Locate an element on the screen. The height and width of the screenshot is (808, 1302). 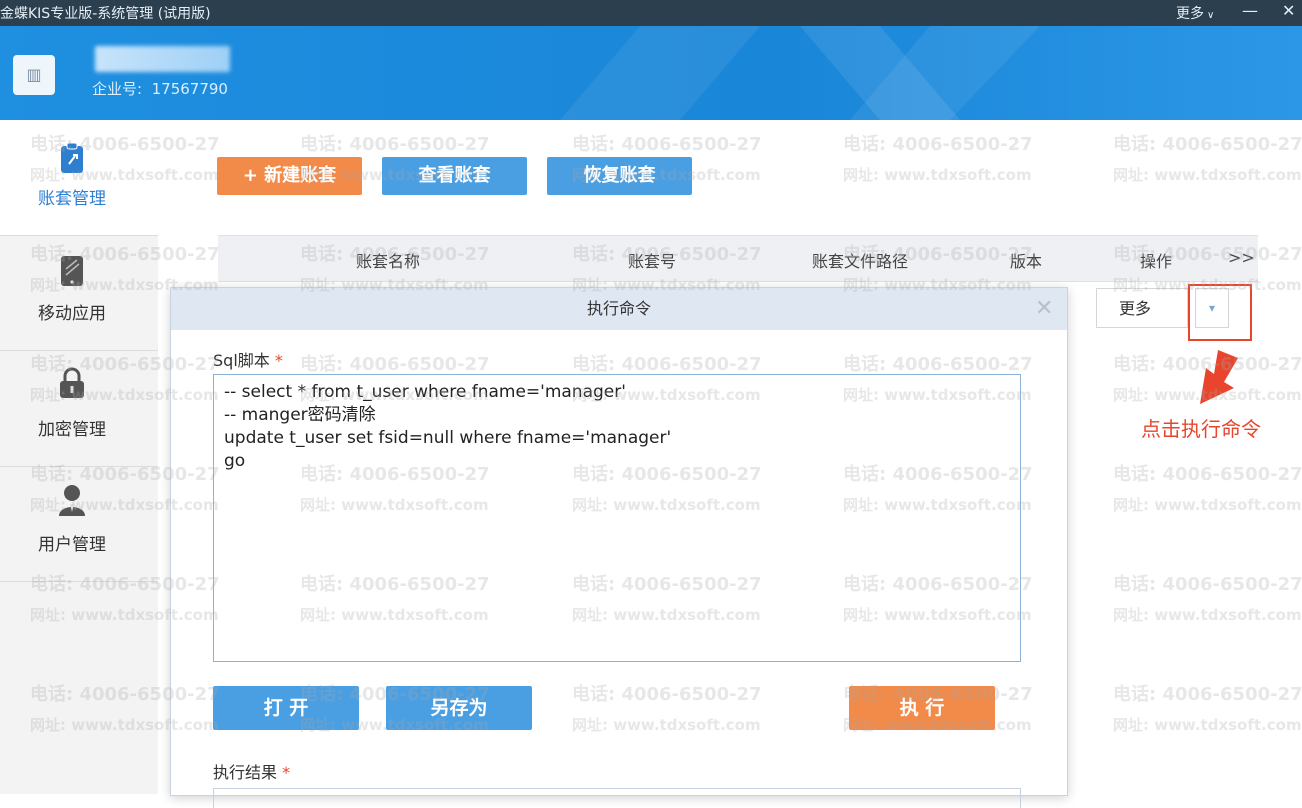
execute-button: 执 行 is located at coordinates (922, 708).